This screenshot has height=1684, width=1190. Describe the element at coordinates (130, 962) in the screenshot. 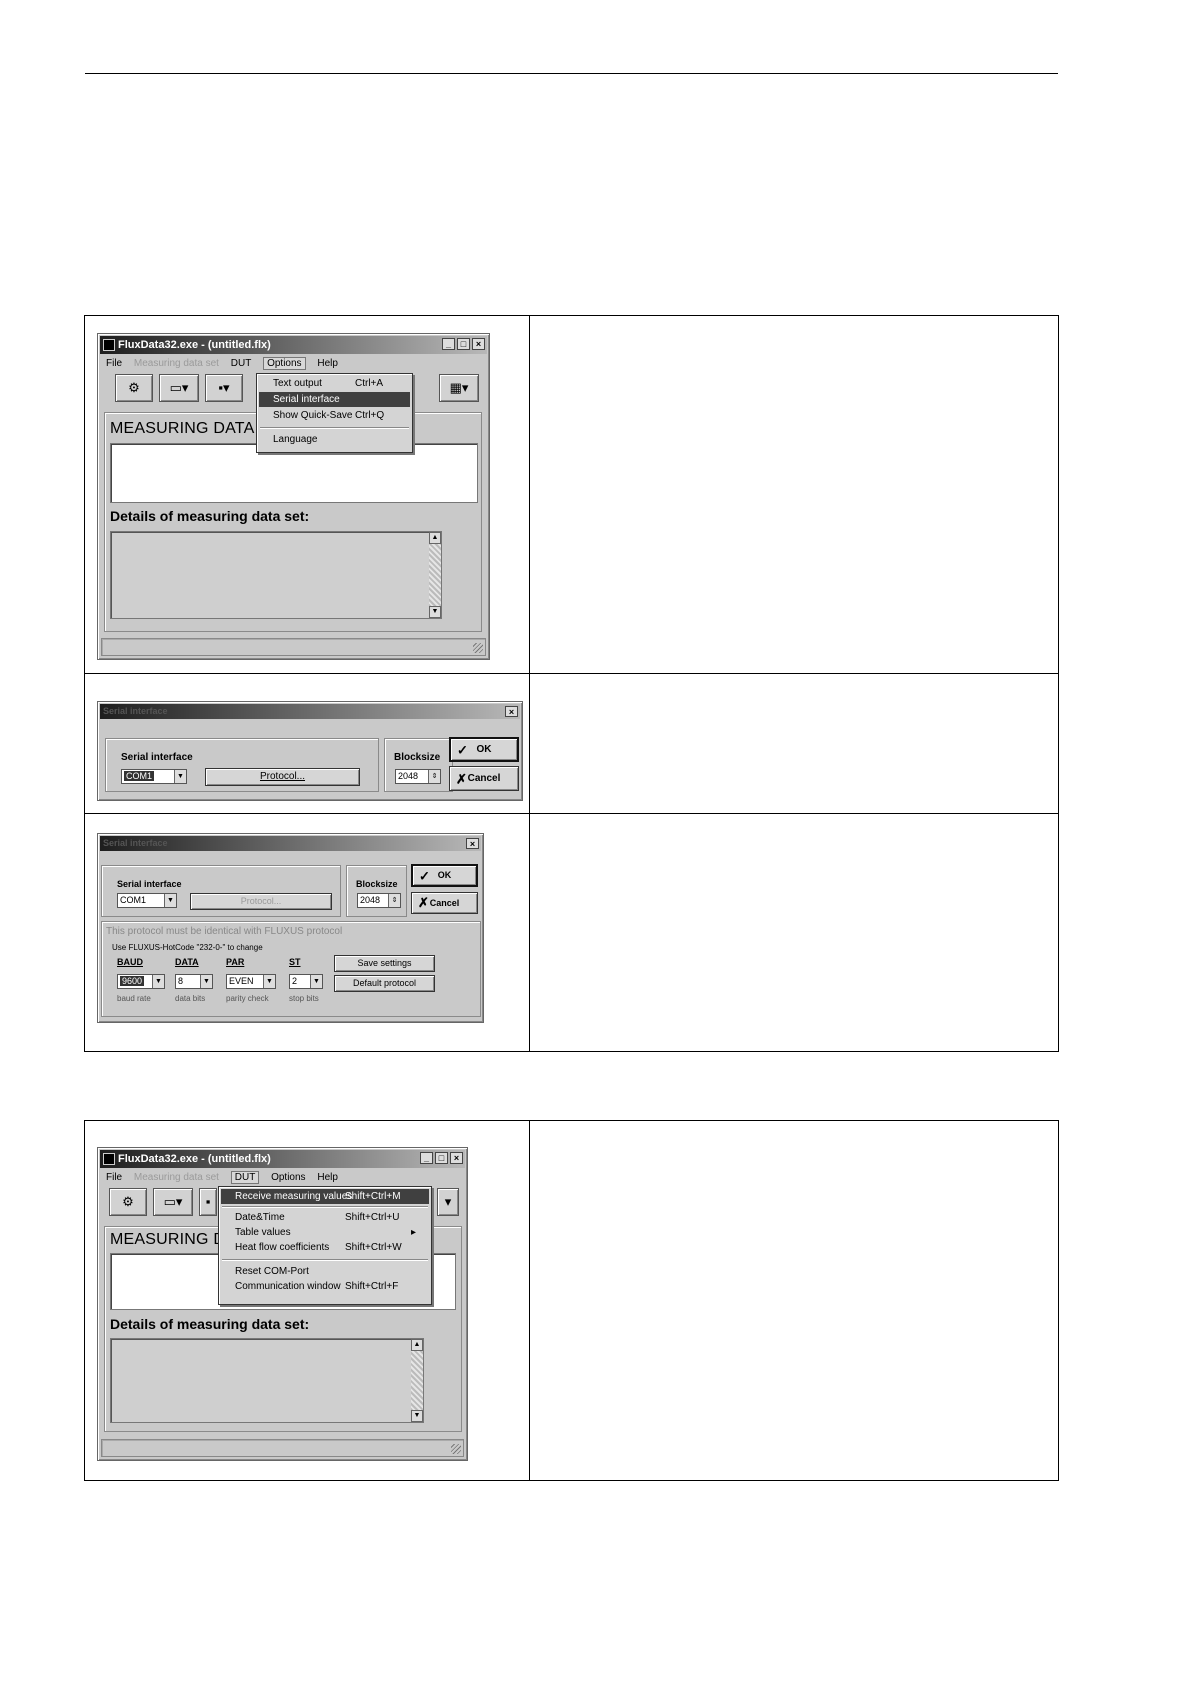

I see `baud-label: BAUD` at that location.